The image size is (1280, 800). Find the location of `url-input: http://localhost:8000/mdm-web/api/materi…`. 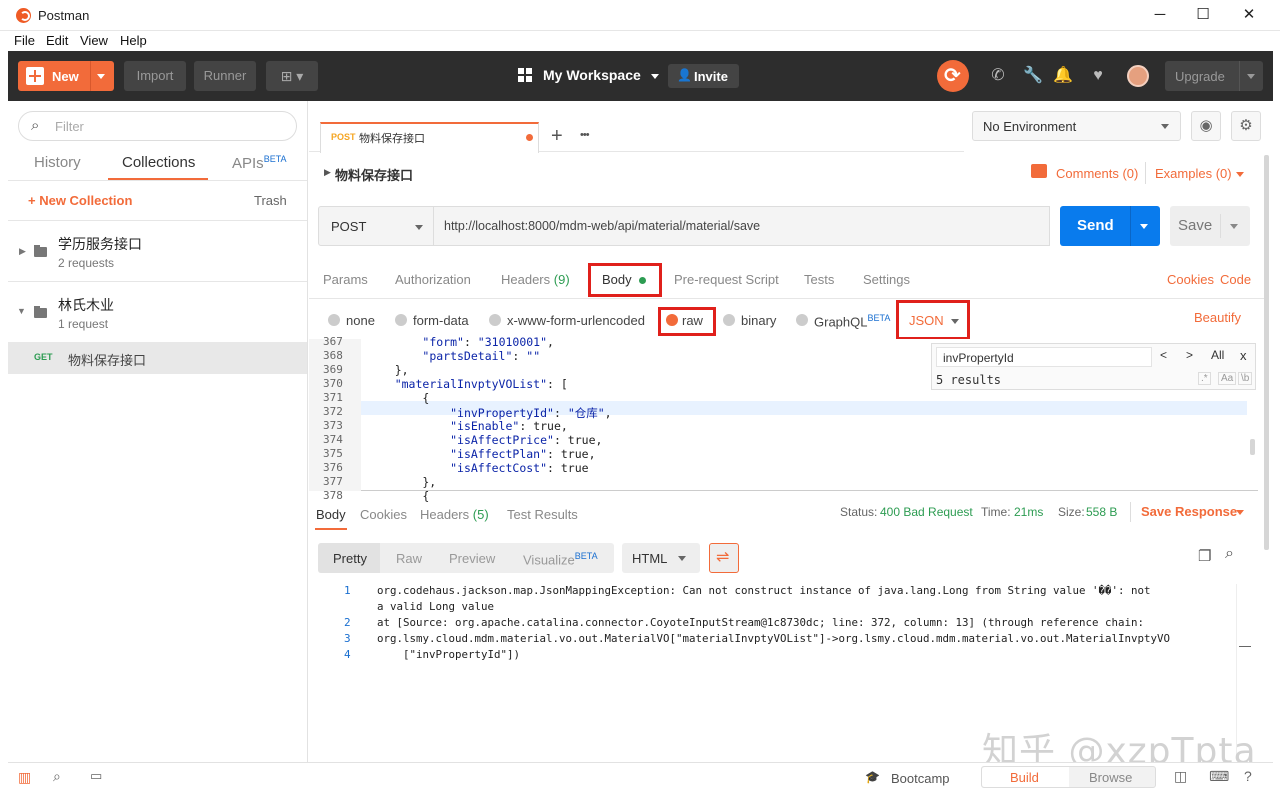

url-input: http://localhost:8000/mdm-web/api/materi… is located at coordinates (742, 226).